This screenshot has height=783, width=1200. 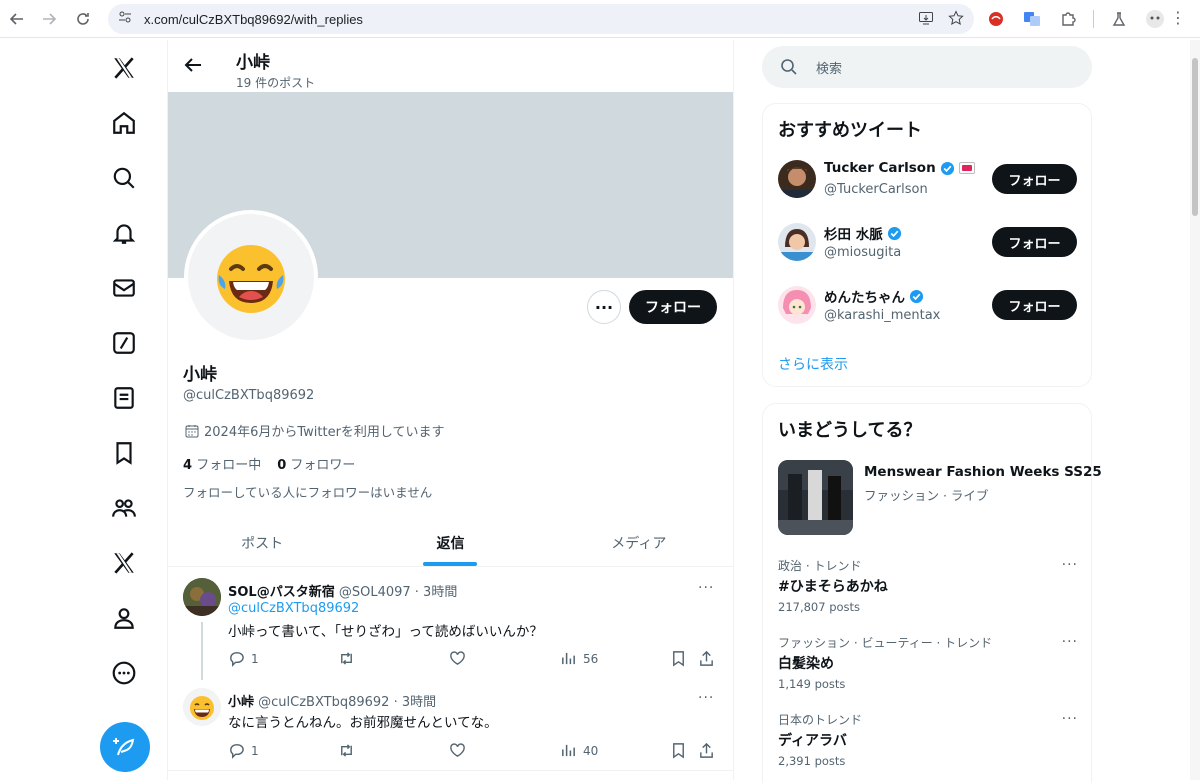 I want to click on tweet-divider, so click(x=450, y=770).